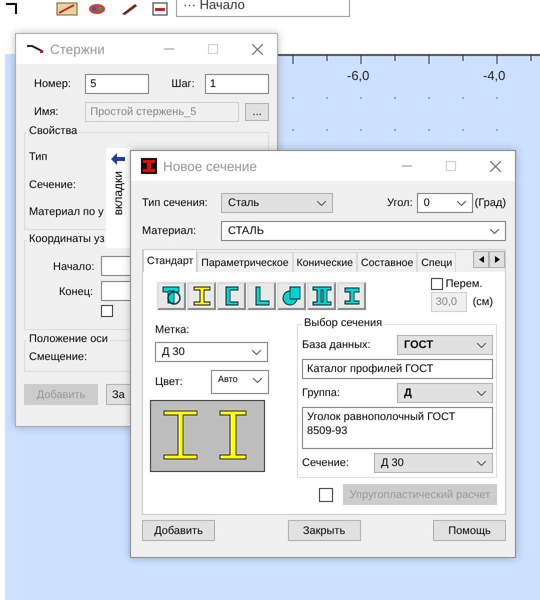 This screenshot has width=540, height=600. I want to click on tab: Конические, so click(325, 262).